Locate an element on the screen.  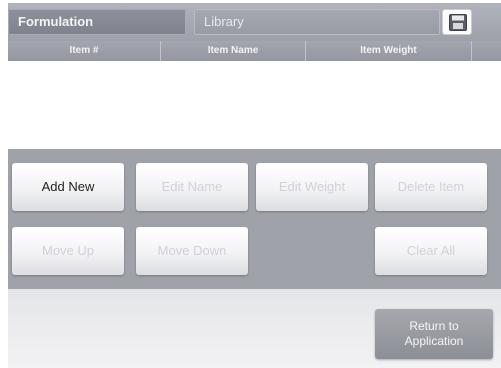
move-down-button: Move Down is located at coordinates (192, 251).